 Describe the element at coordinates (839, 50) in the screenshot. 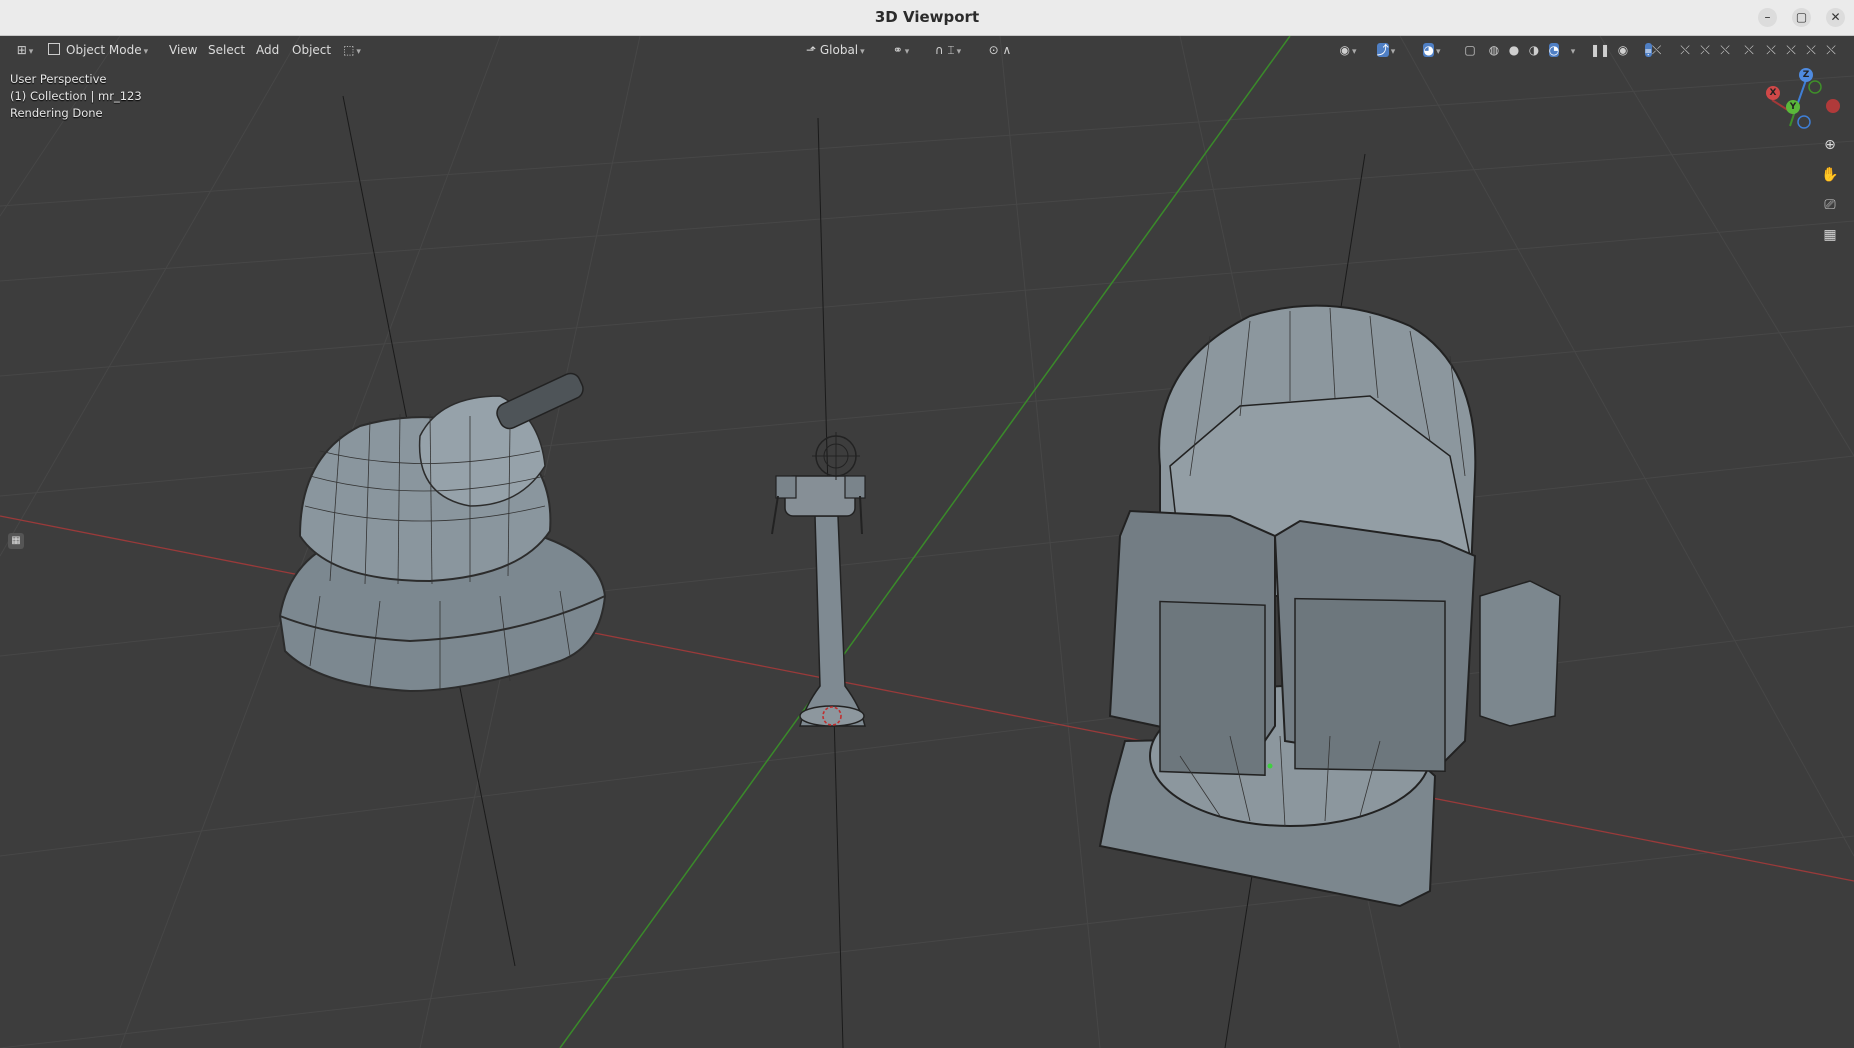

I see `transform-orientation-label: Global` at that location.